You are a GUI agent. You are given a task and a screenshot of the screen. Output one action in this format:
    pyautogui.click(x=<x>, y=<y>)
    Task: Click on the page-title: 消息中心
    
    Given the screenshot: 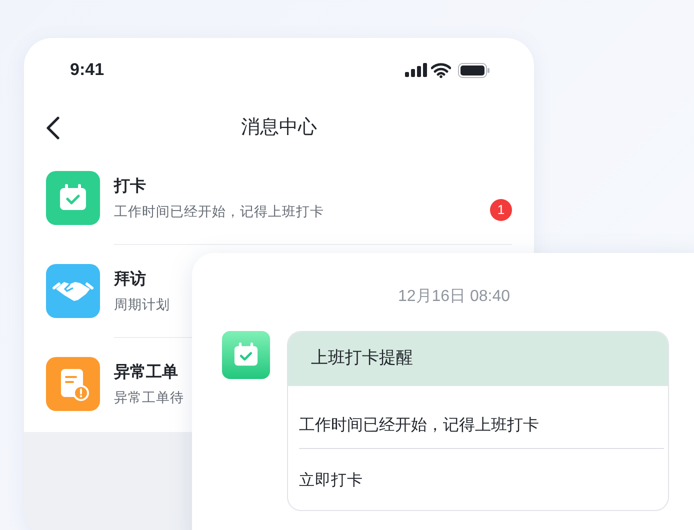 What is the action you would take?
    pyautogui.click(x=279, y=127)
    